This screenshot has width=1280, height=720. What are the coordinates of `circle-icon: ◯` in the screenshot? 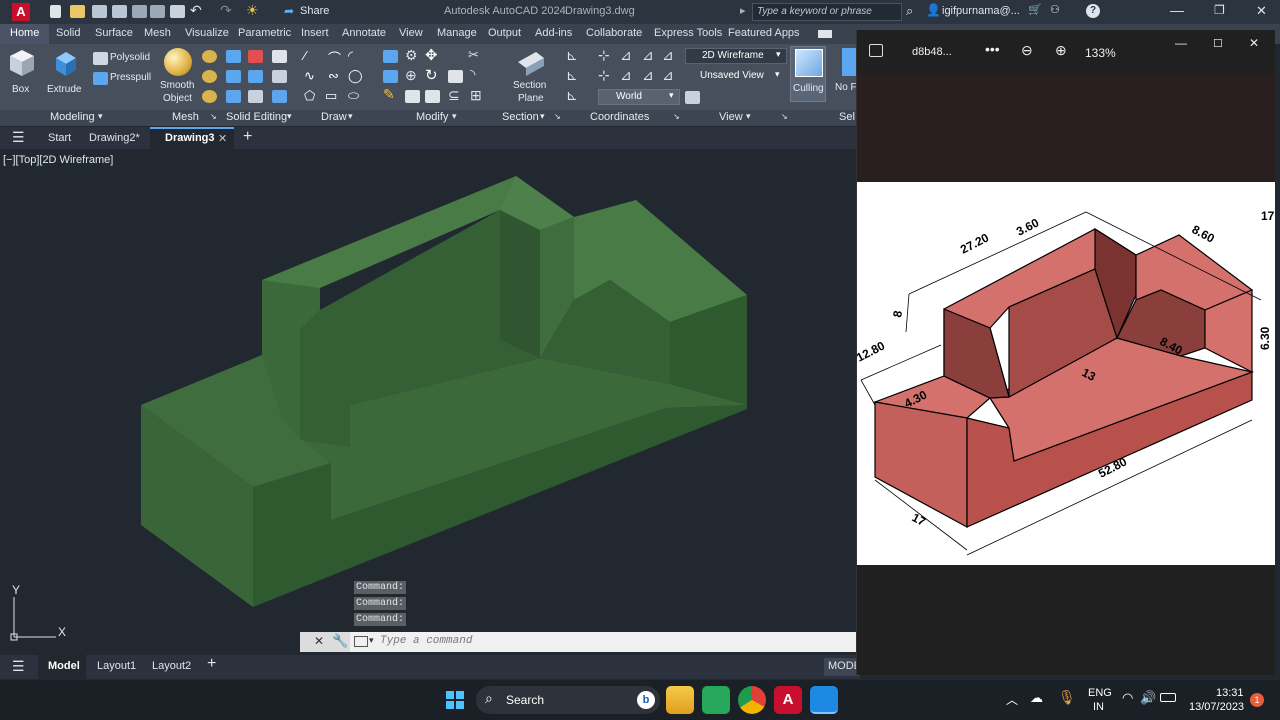 It's located at (355, 76).